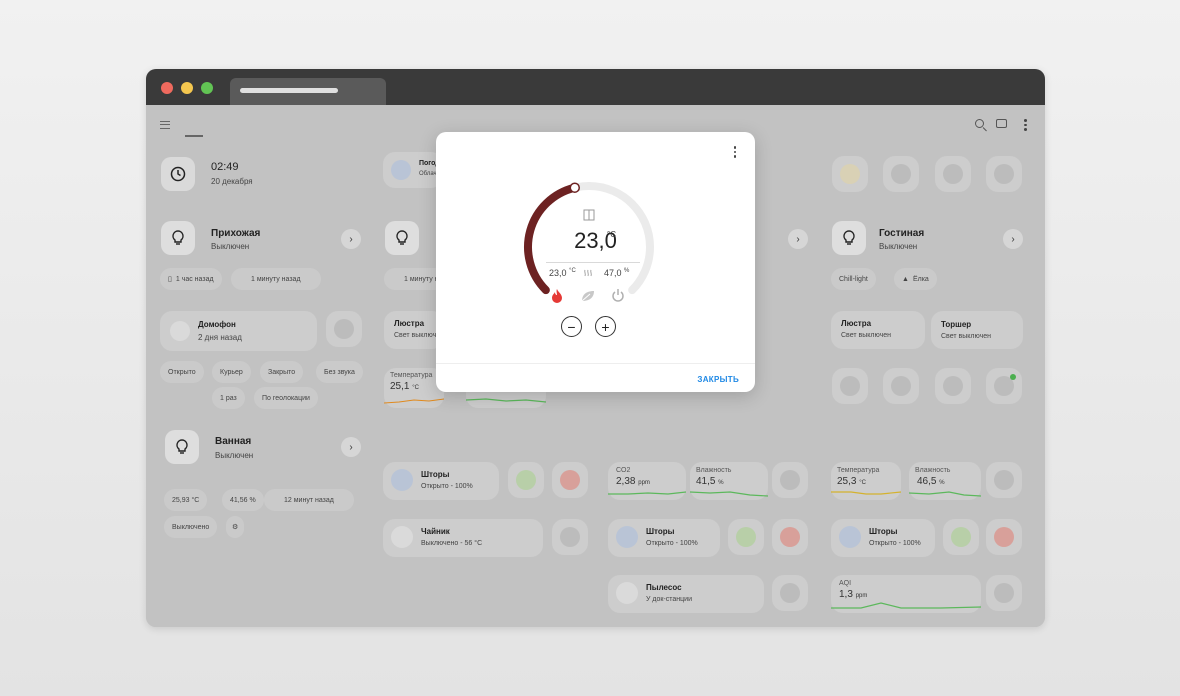 The width and height of the screenshot is (1180, 696). Describe the element at coordinates (230, 109) in the screenshot. I see `media-view-icon` at that location.